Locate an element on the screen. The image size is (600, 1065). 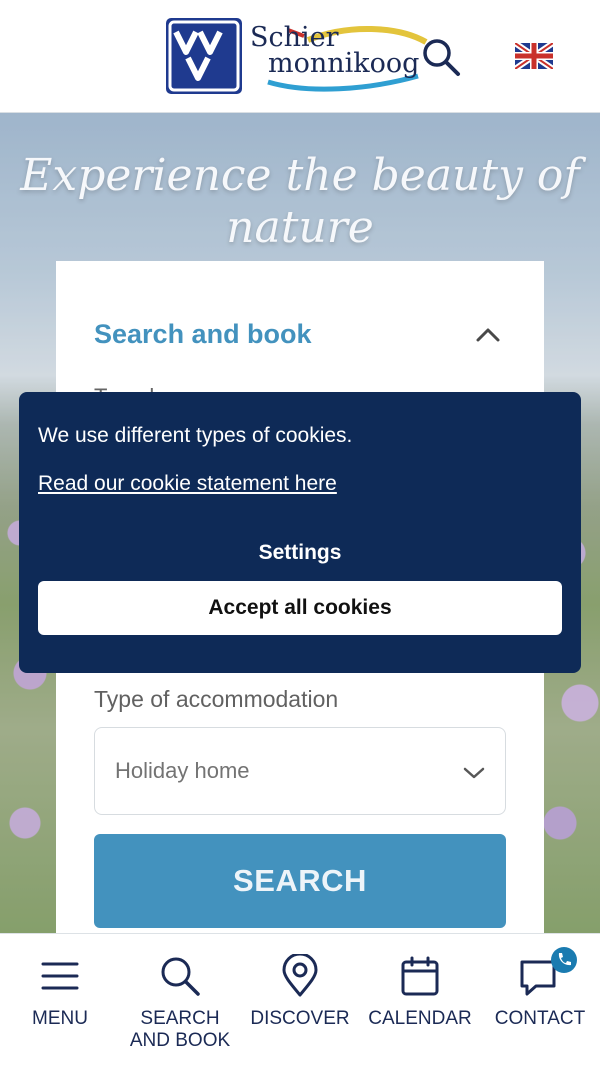
accept-all-cookies-button: Accept all cookies is located at coordinates (300, 608).